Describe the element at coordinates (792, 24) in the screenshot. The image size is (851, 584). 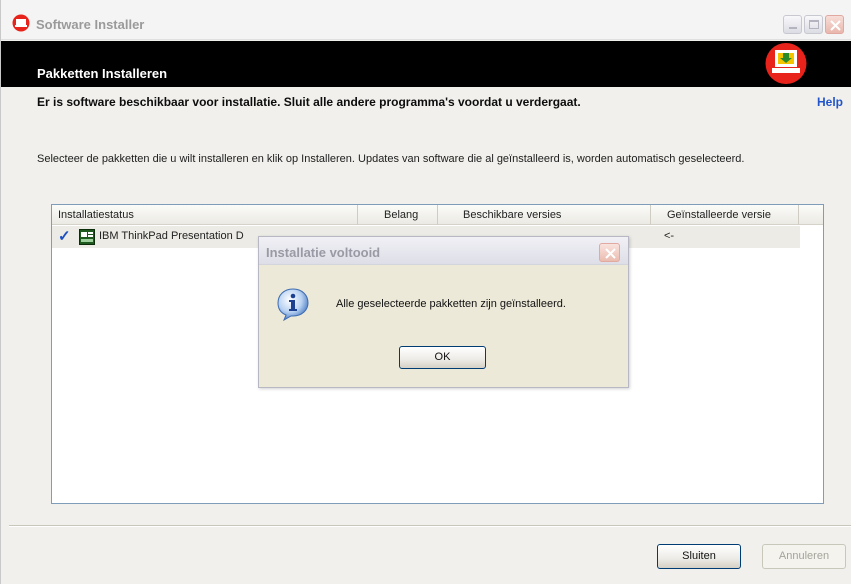
I see `minimize-button` at that location.